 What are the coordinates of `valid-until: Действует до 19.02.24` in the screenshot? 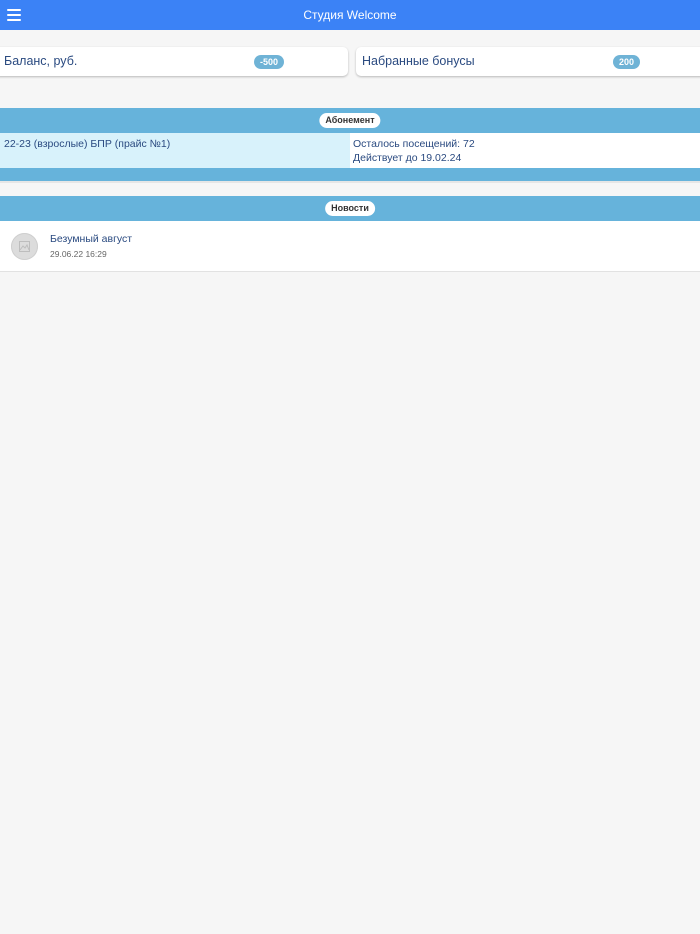 It's located at (407, 158).